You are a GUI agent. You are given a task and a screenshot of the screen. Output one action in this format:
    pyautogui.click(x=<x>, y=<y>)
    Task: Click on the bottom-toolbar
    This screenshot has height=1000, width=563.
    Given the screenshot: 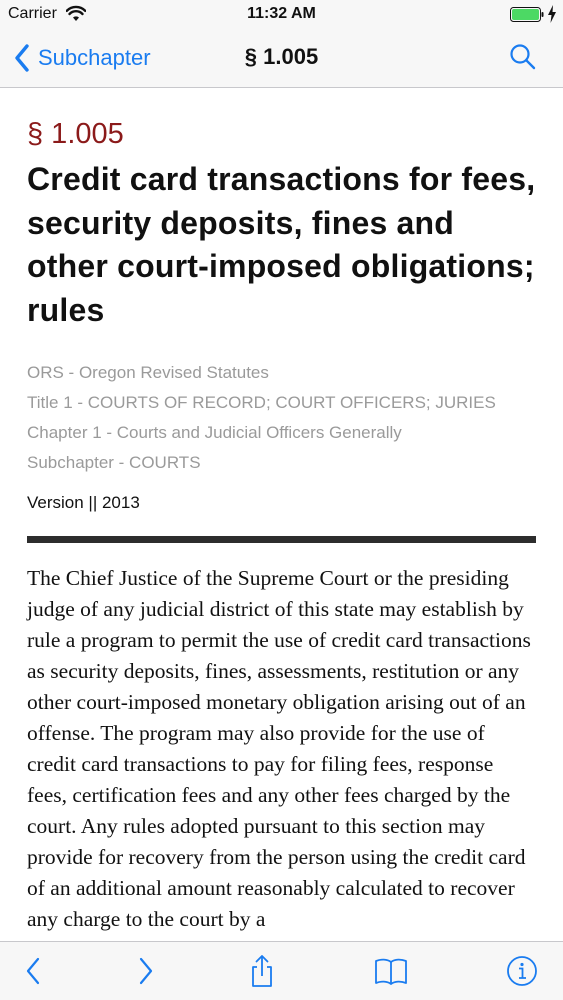 What is the action you would take?
    pyautogui.click(x=281, y=970)
    